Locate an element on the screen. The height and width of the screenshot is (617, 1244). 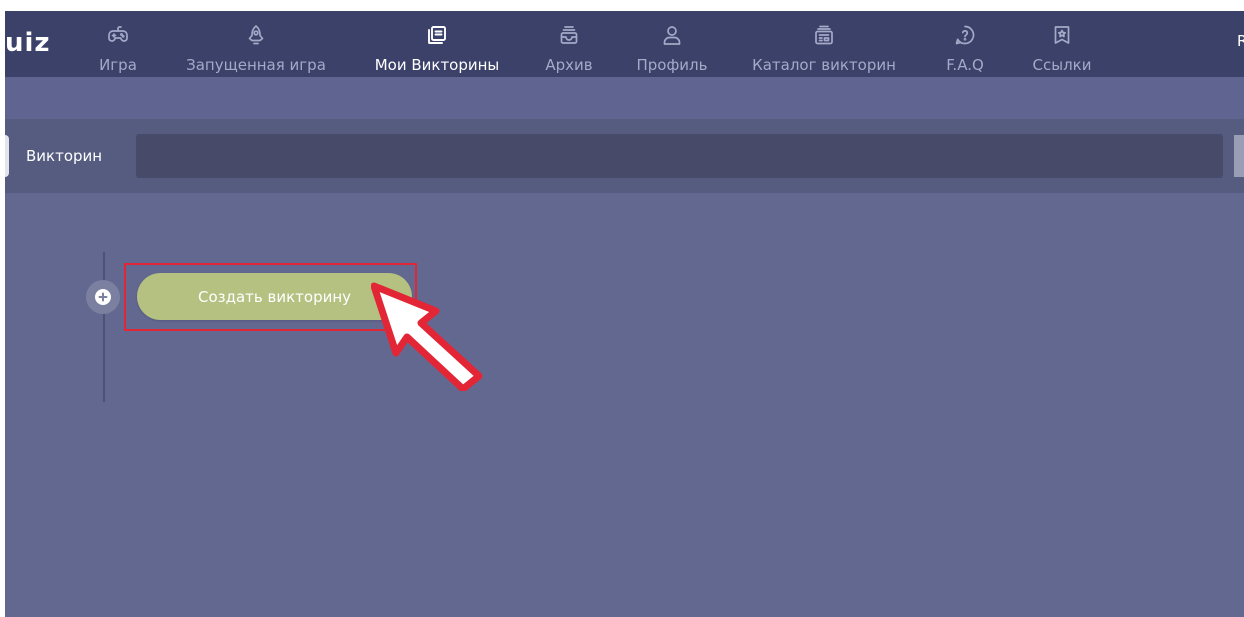
catalog-icon is located at coordinates (824, 35).